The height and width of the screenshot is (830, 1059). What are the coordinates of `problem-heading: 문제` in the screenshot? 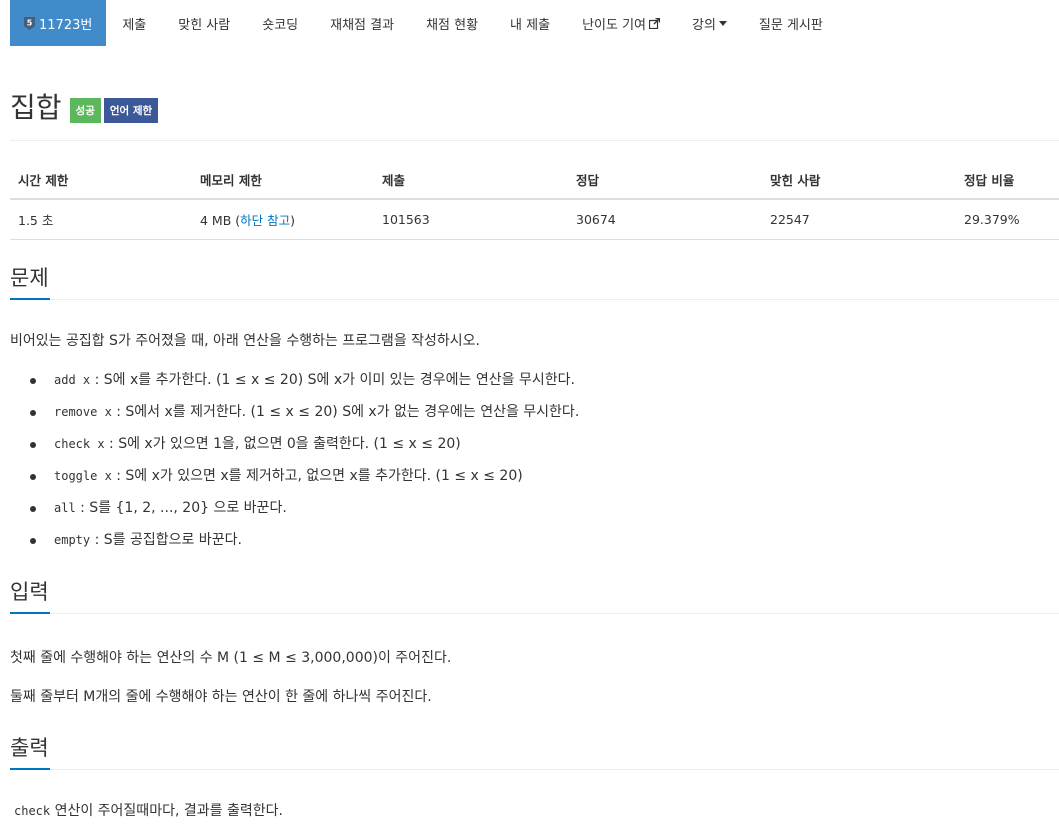 It's located at (29, 278).